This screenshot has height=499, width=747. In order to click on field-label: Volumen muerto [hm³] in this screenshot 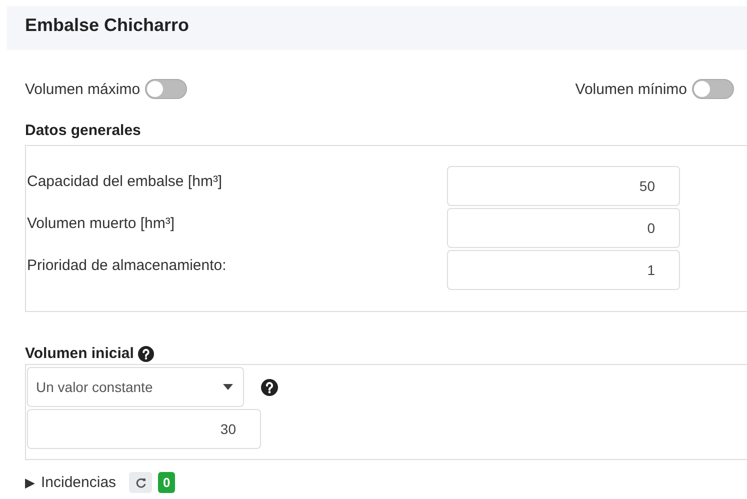, I will do `click(101, 223)`.